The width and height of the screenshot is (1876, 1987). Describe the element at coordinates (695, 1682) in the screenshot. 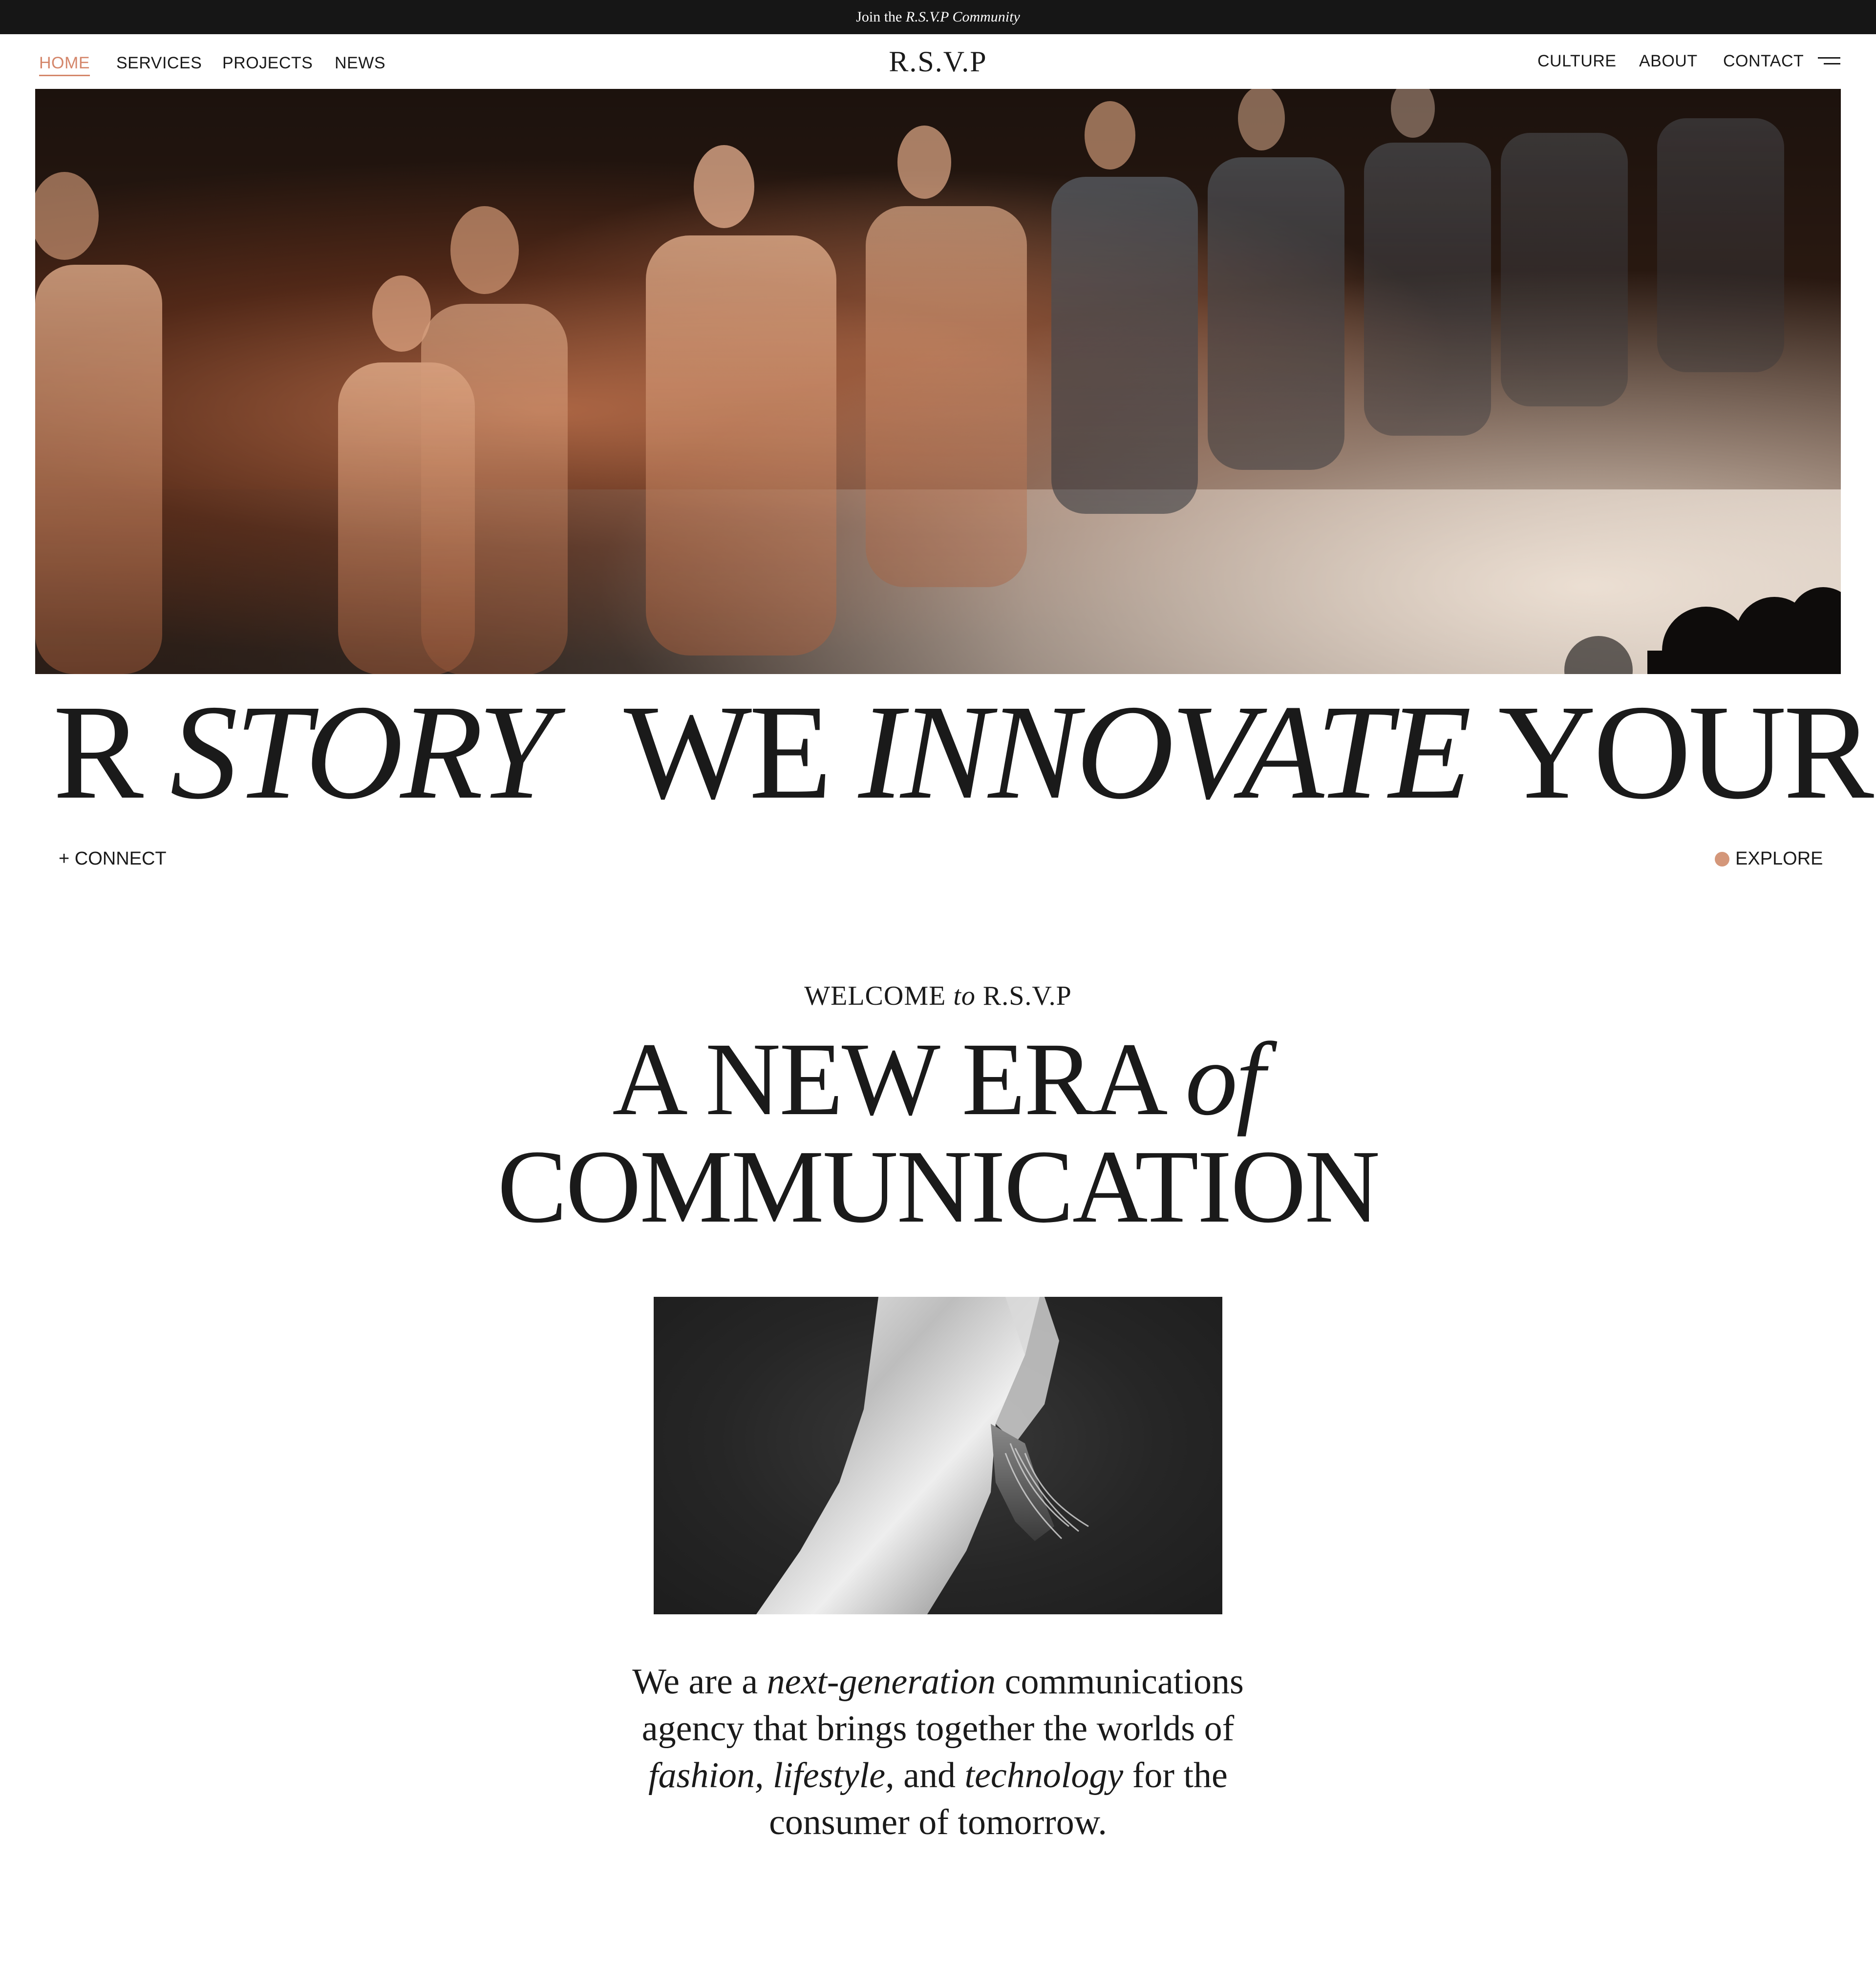

I see `about-p1: We are a` at that location.